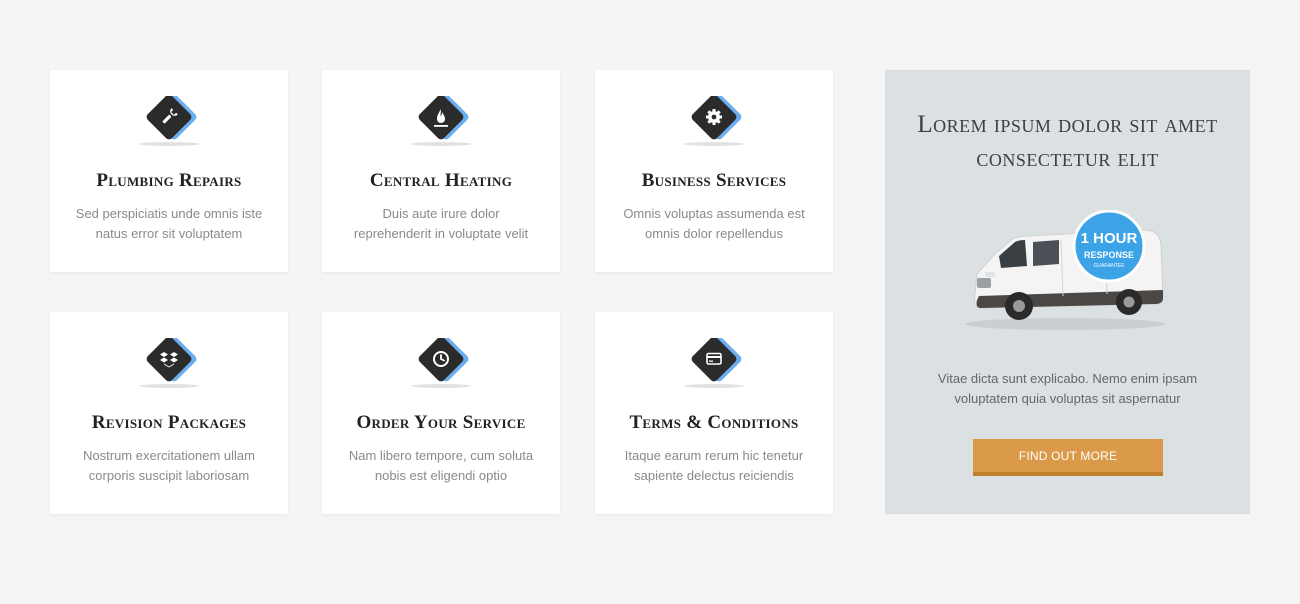 The image size is (1300, 604). Describe the element at coordinates (173, 366) in the screenshot. I see `dropbox-icon` at that location.